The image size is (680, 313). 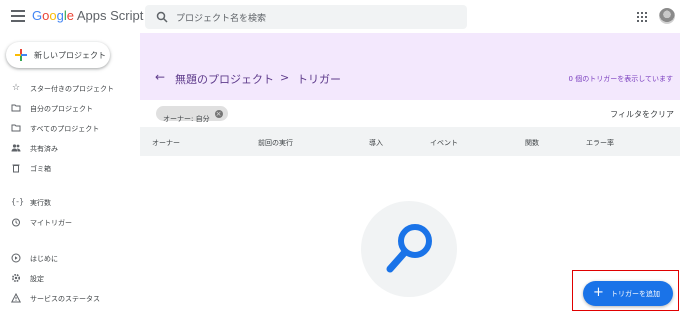 I want to click on column-header-function: 関数, so click(x=532, y=143).